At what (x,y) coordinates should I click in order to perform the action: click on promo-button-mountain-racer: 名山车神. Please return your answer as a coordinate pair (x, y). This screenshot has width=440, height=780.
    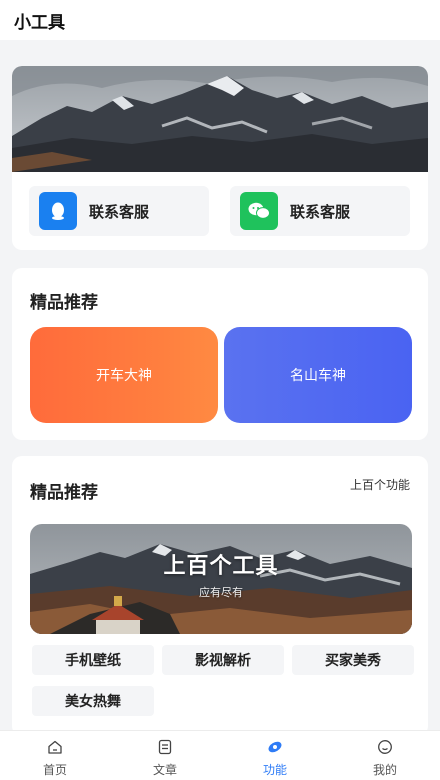
    Looking at the image, I should click on (318, 375).